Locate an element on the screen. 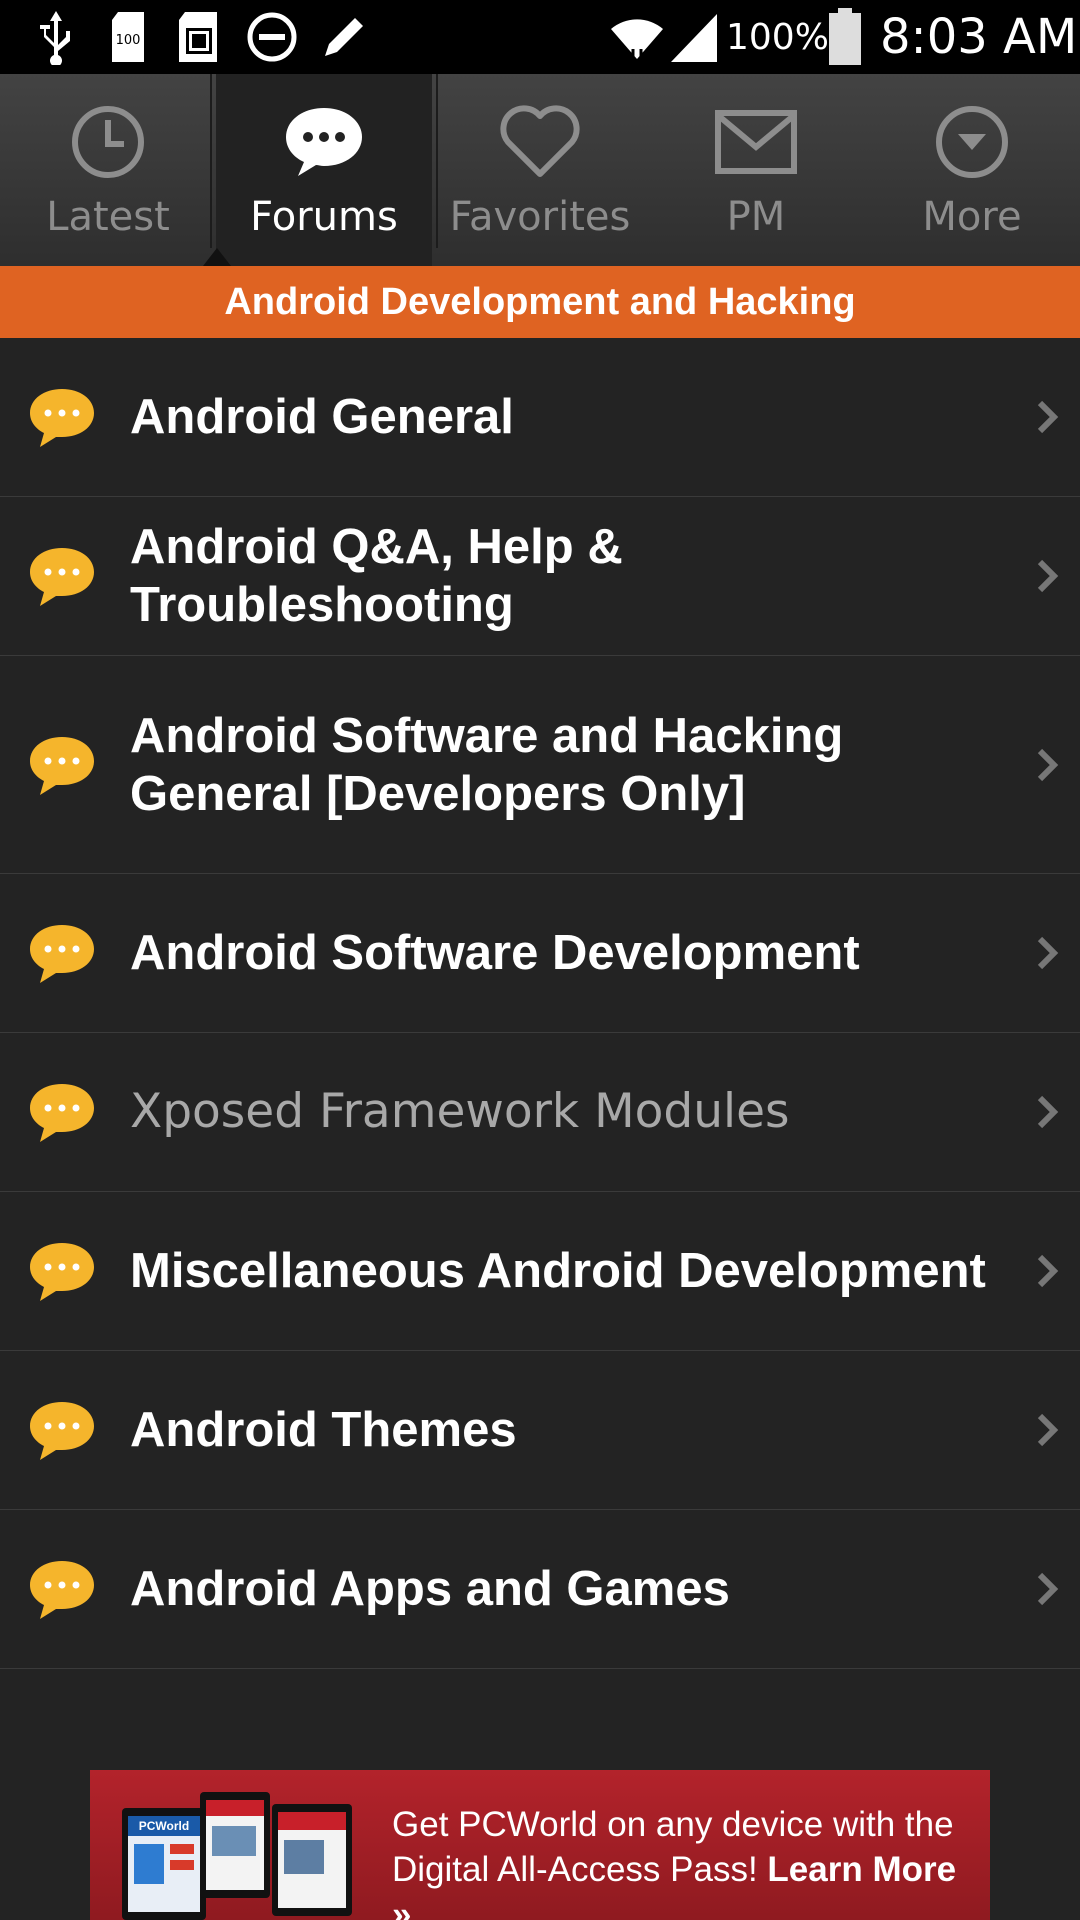 The image size is (1080, 1920). ad-line1: Get PCWorld on any device with the is located at coordinates (673, 1824).